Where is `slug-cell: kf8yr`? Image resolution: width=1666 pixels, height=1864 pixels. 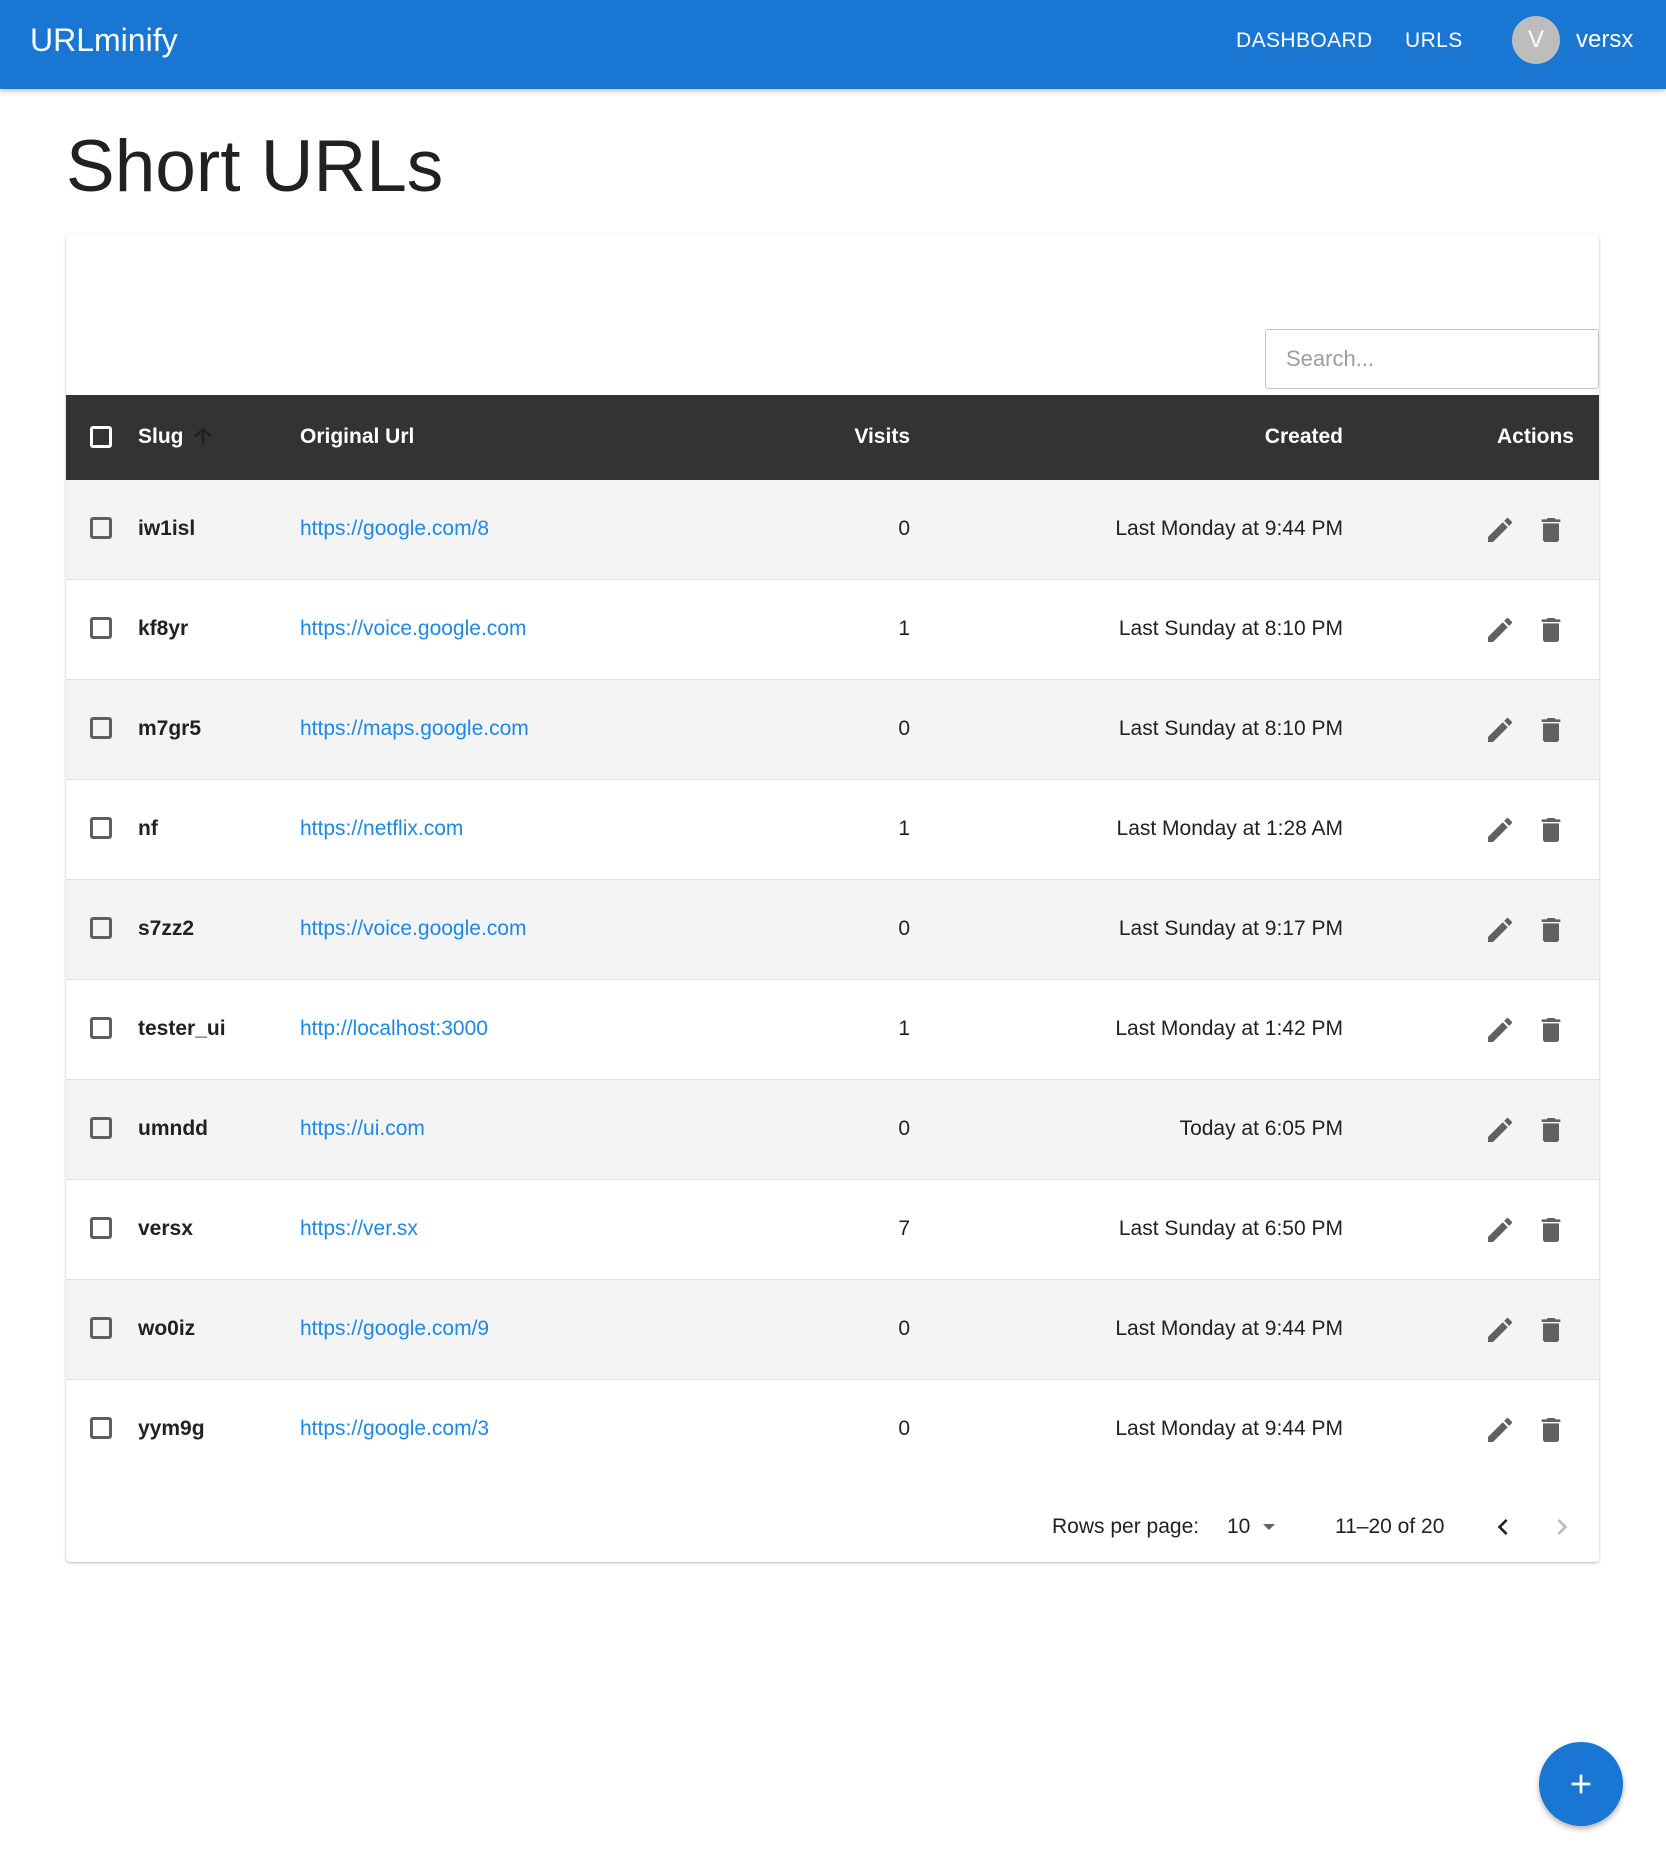
slug-cell: kf8yr is located at coordinates (163, 628).